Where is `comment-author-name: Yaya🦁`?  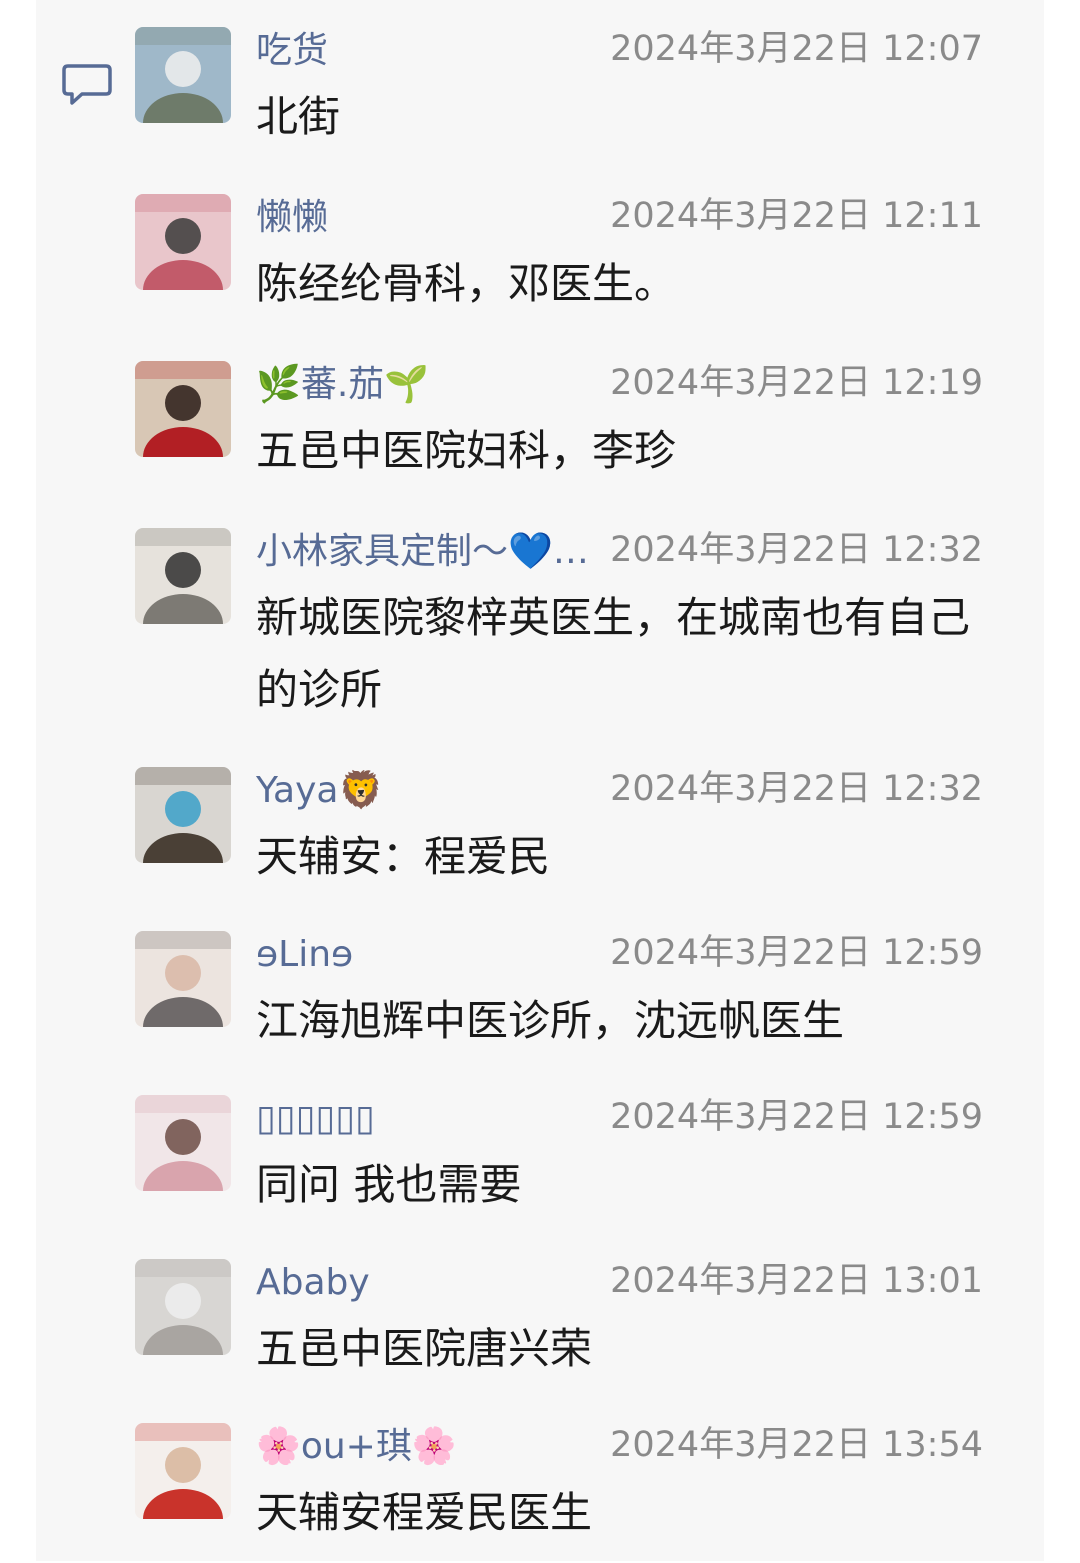
comment-author-name: Yaya🦁 is located at coordinates (319, 791).